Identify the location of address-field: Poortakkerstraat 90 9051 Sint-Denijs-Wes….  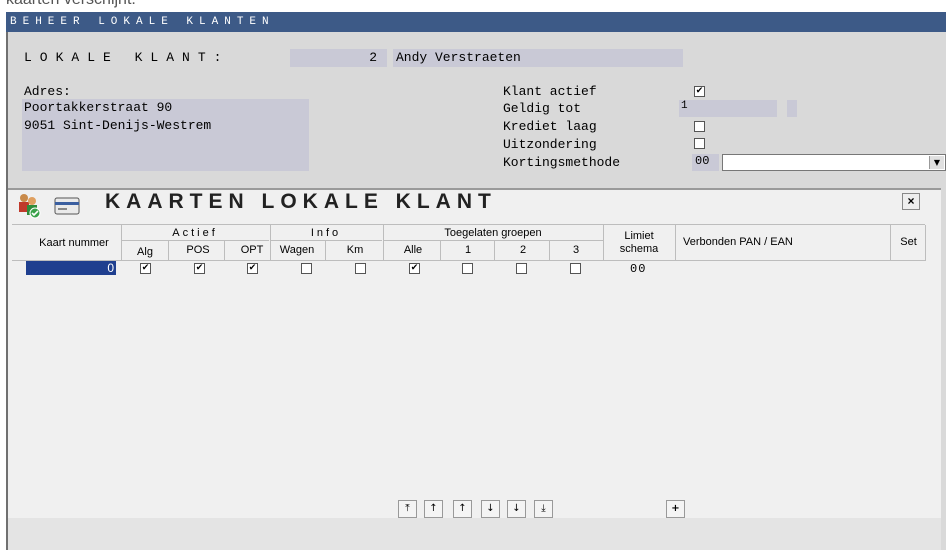
(165, 135).